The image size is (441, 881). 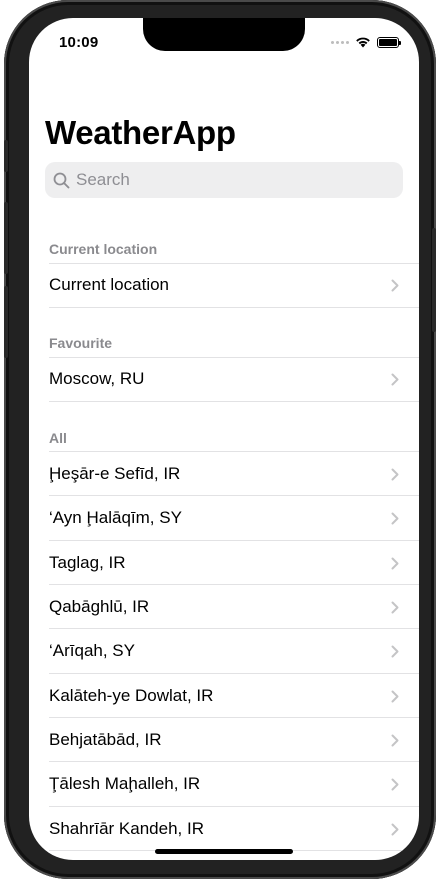 What do you see at coordinates (224, 34) in the screenshot?
I see `notch` at bounding box center [224, 34].